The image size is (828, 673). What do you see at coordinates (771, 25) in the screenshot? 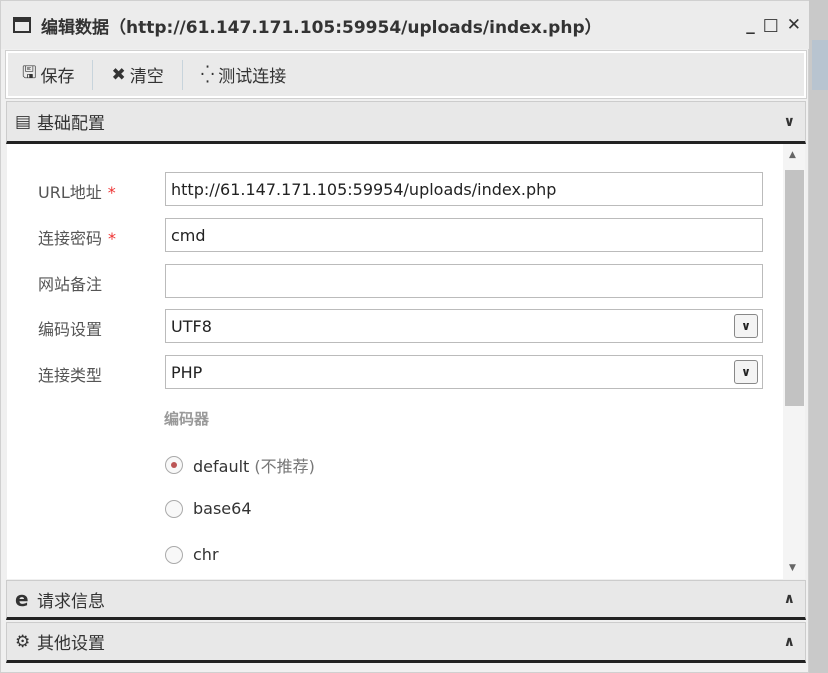
I see `maximize-button: □` at bounding box center [771, 25].